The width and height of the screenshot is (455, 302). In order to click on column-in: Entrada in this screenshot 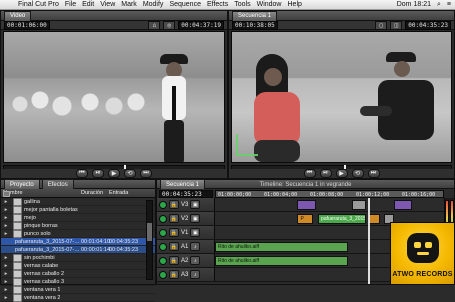, I will do `click(120, 193)`.